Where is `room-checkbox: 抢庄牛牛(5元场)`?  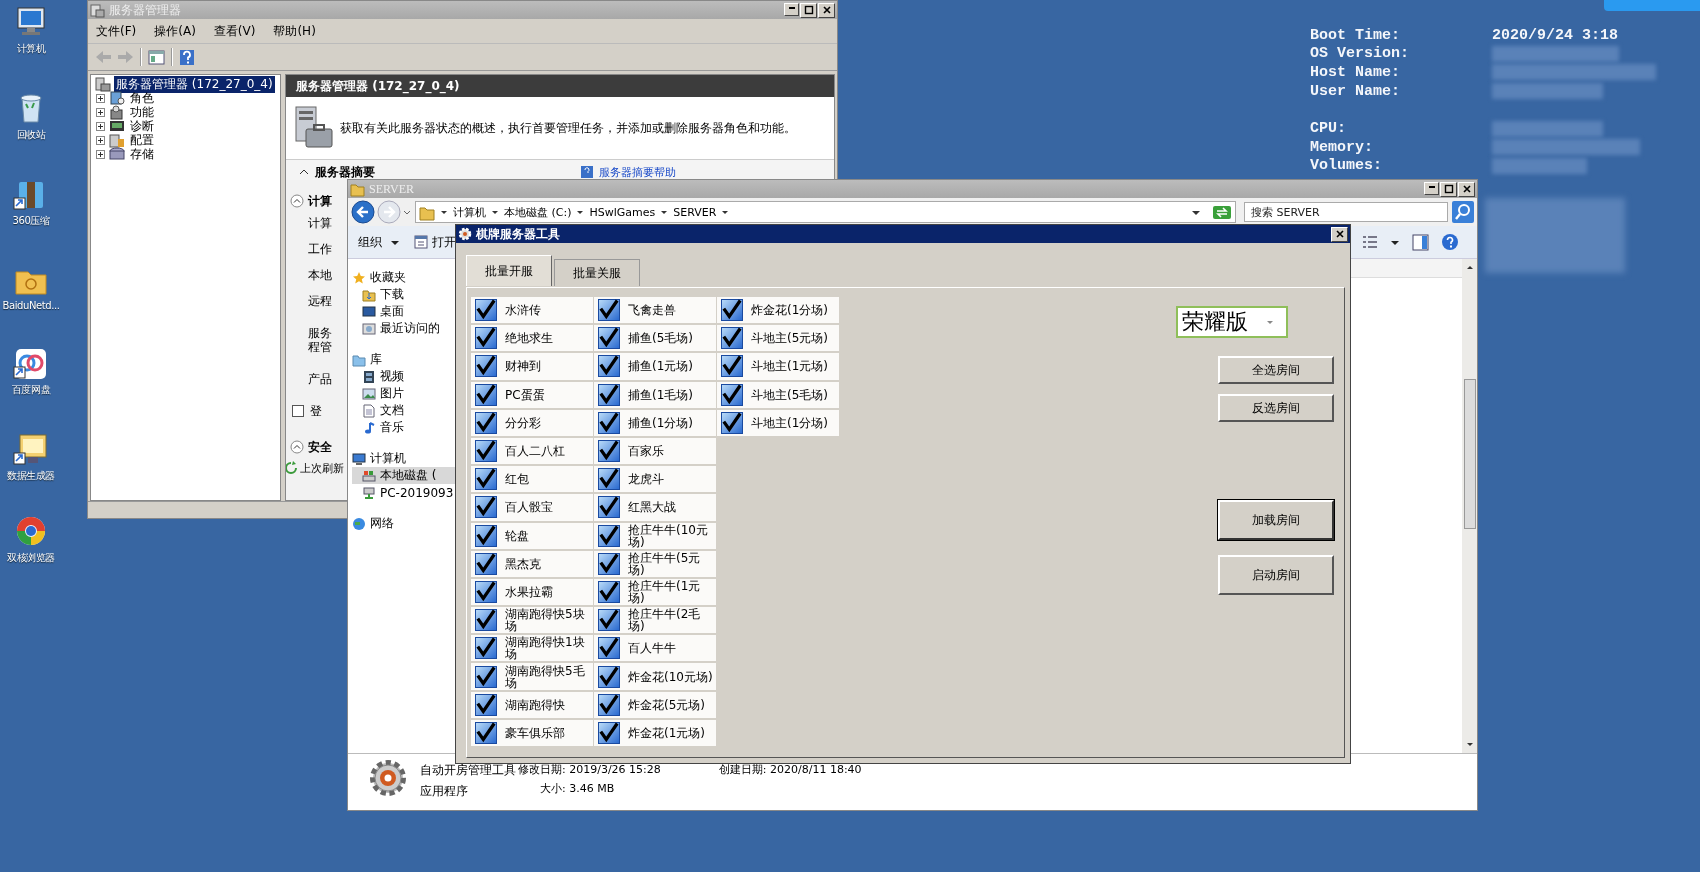 room-checkbox: 抢庄牛牛(5元场) is located at coordinates (655, 563).